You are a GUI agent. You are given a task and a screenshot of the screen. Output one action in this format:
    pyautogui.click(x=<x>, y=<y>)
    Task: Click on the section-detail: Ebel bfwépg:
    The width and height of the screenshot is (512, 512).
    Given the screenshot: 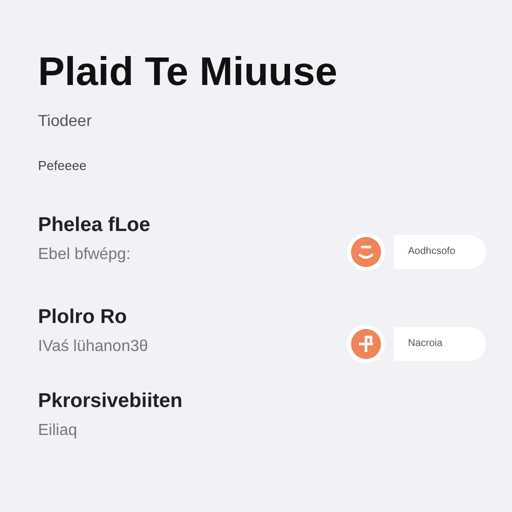 What is the action you would take?
    pyautogui.click(x=84, y=255)
    